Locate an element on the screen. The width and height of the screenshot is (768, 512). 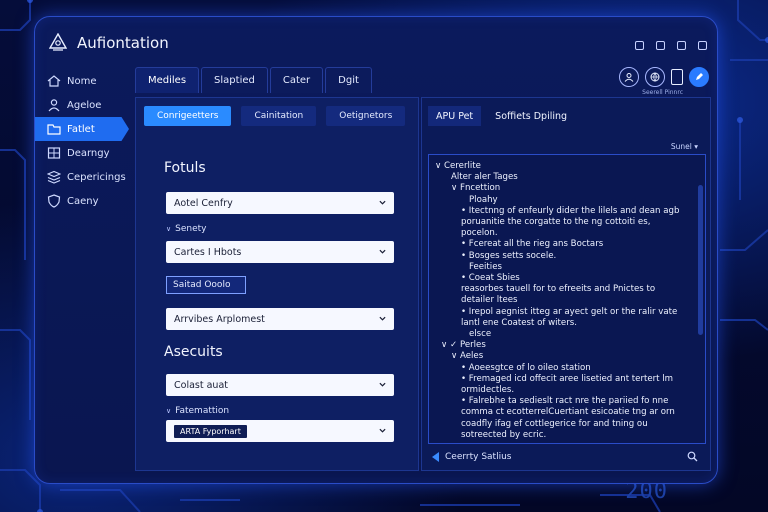
selected-chip: ARTA Fyporhart is located at coordinates (210, 431).